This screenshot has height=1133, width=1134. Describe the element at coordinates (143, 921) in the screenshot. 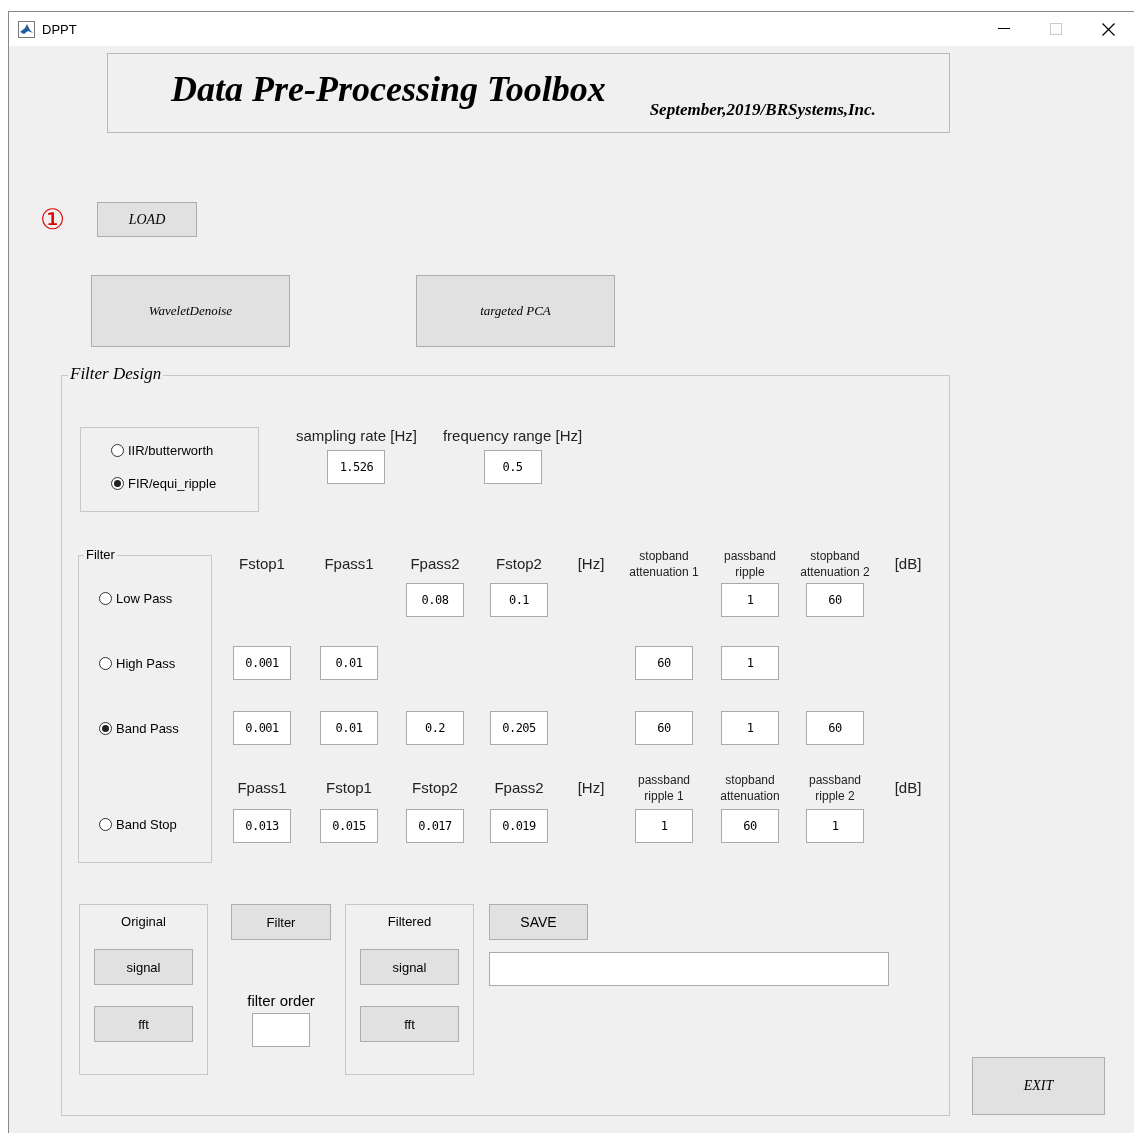

I see `group-title: Original` at that location.